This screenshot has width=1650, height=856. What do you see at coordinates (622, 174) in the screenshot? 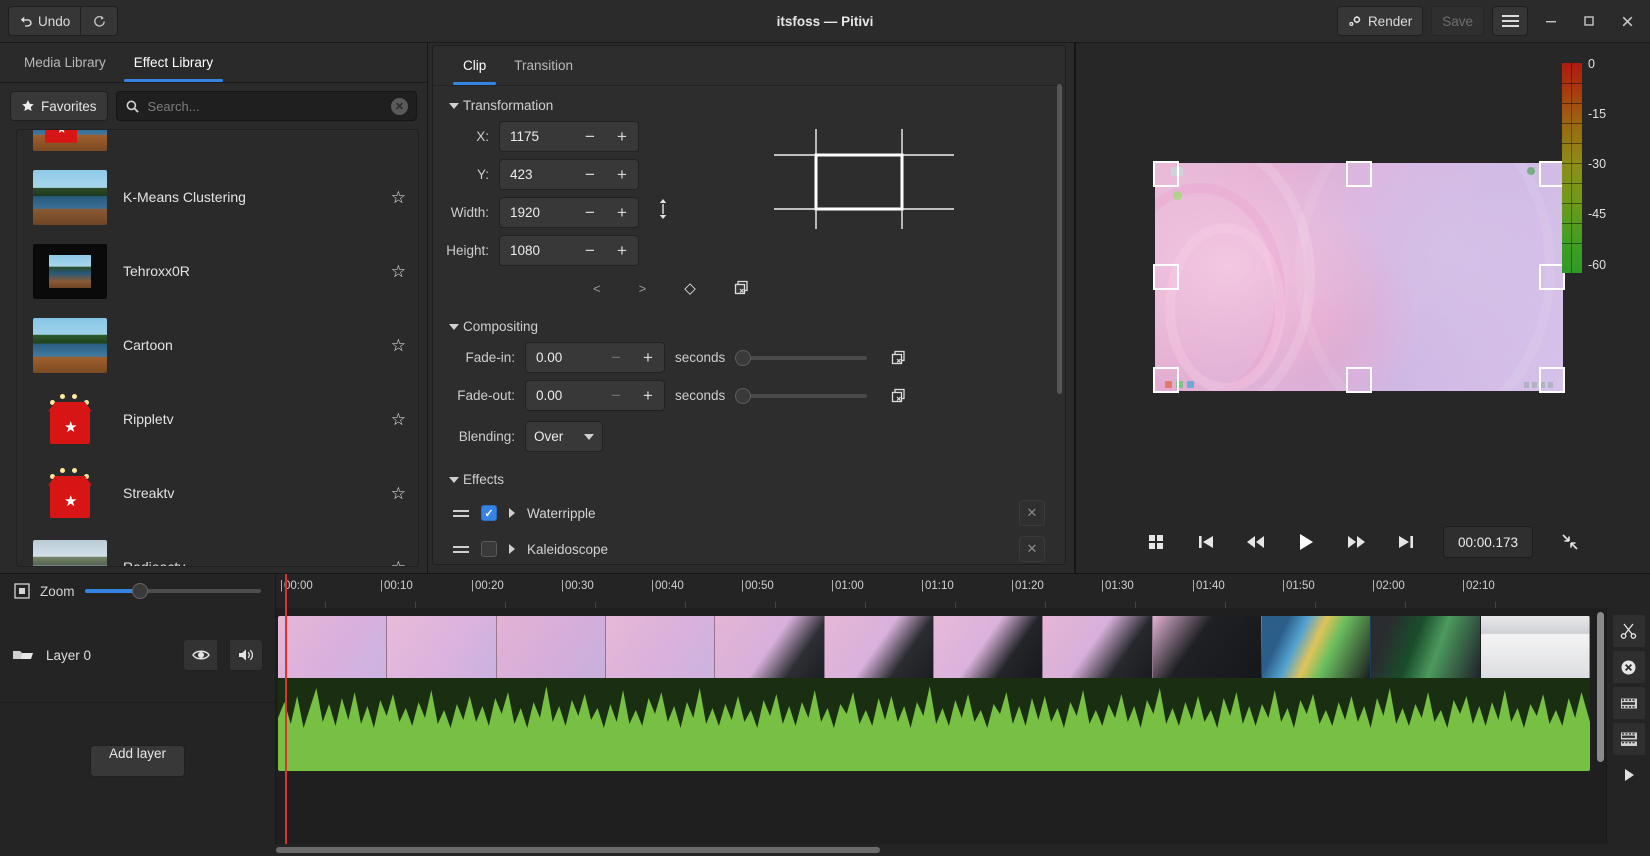
I see `y-increment-button: +` at bounding box center [622, 174].